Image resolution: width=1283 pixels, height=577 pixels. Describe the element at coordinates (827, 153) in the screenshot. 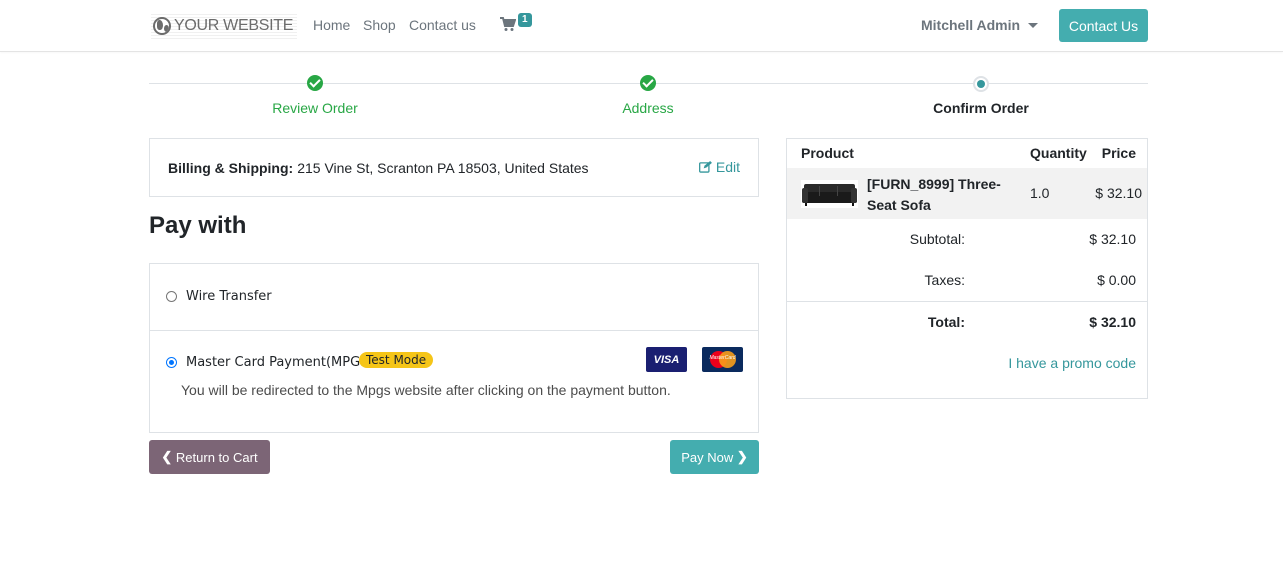

I see `header-product: Product` at that location.